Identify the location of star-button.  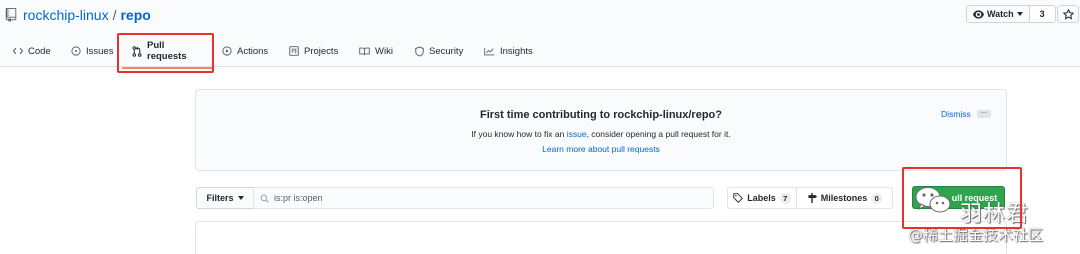
(1068, 14).